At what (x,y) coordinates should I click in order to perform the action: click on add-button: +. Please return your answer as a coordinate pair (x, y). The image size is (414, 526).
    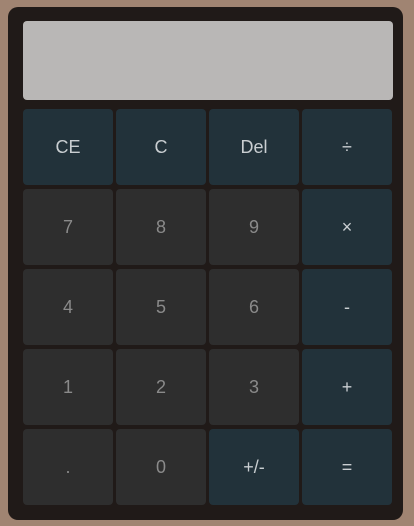
    Looking at the image, I should click on (347, 387).